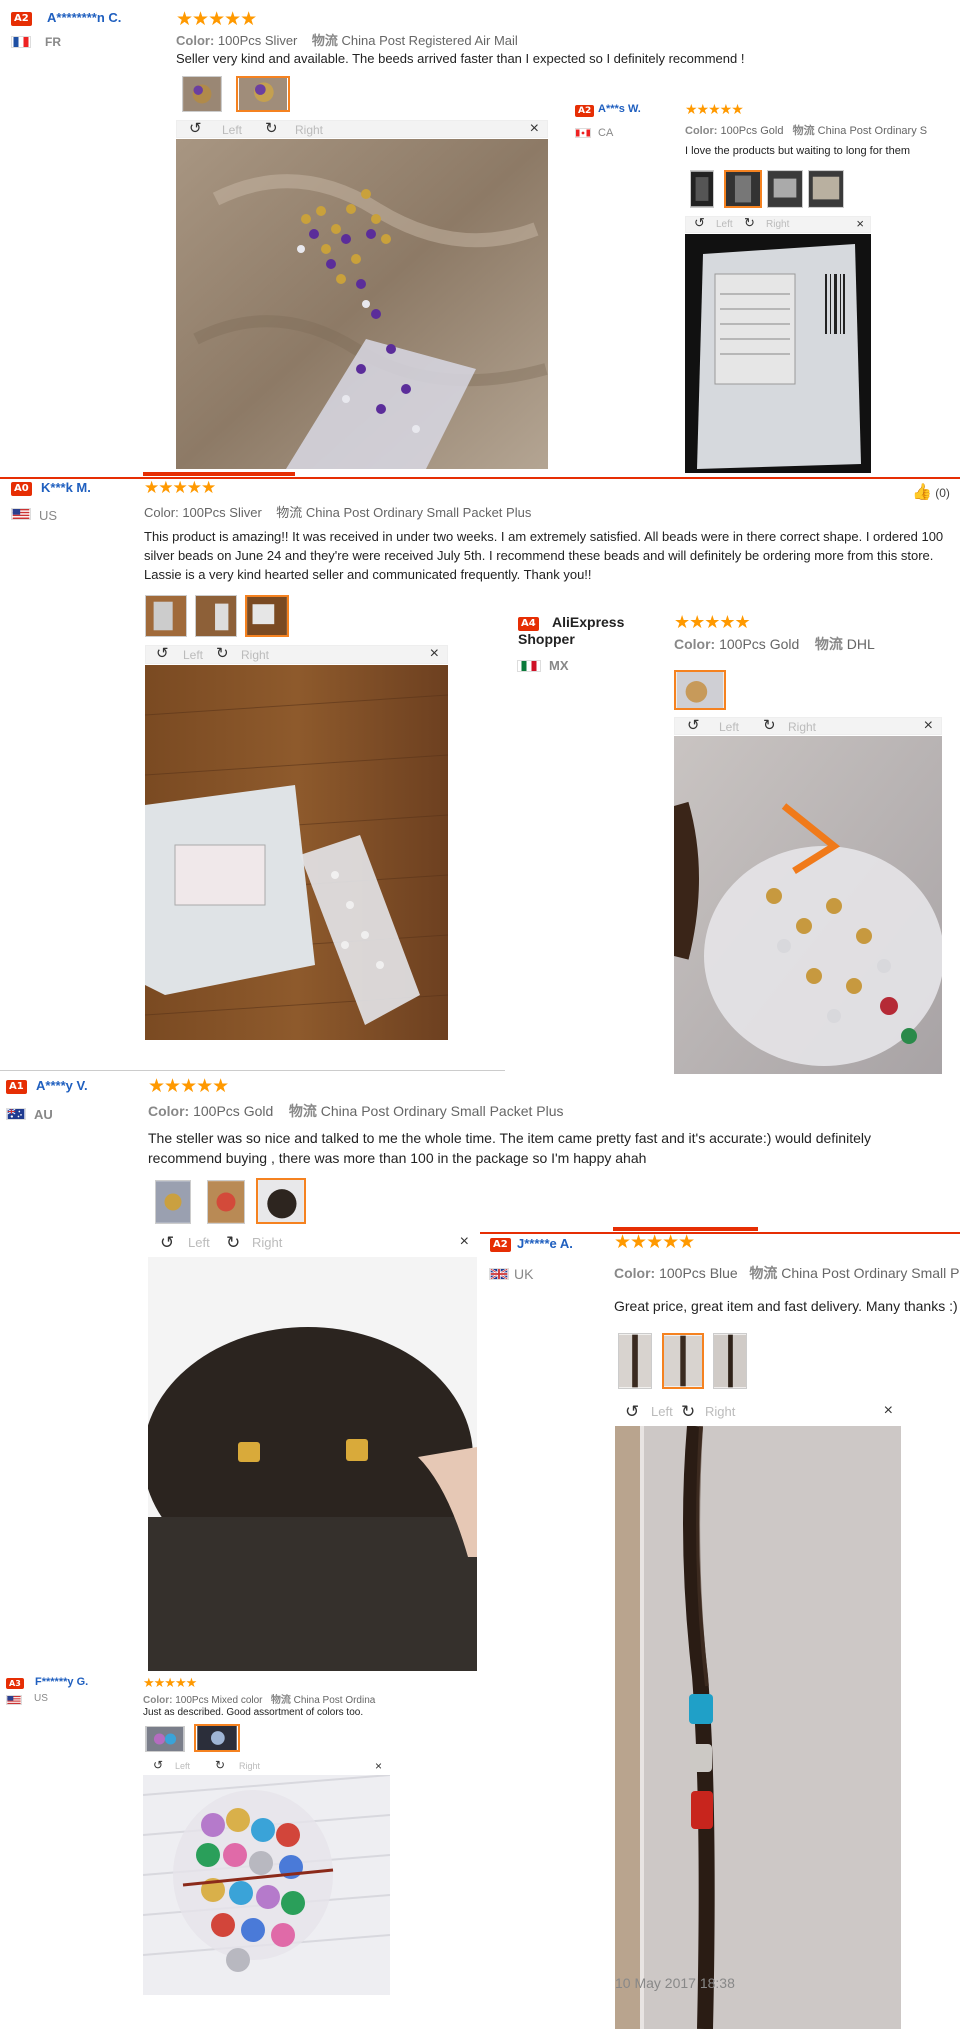 The image size is (960, 2029). I want to click on country-code: US, so click(48, 515).